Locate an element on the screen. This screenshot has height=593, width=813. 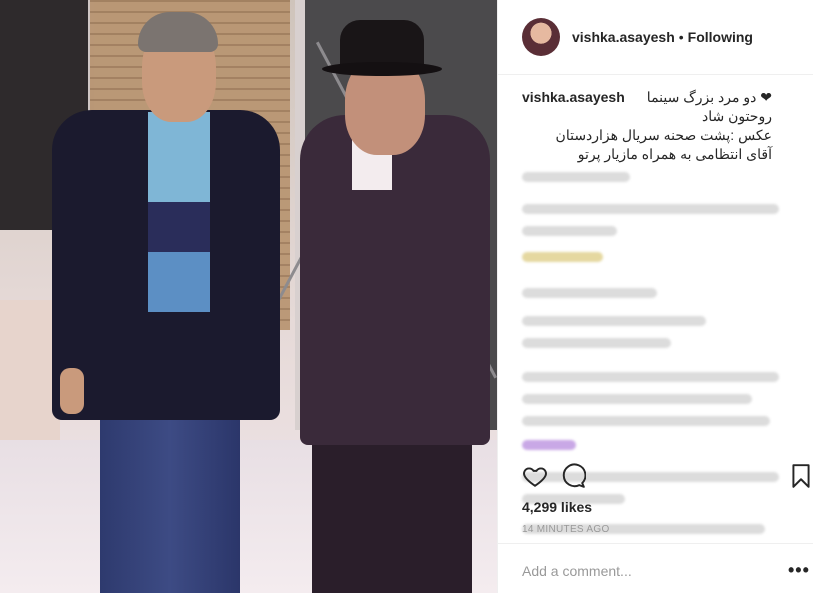
bookmark-icon is located at coordinates (800, 476).